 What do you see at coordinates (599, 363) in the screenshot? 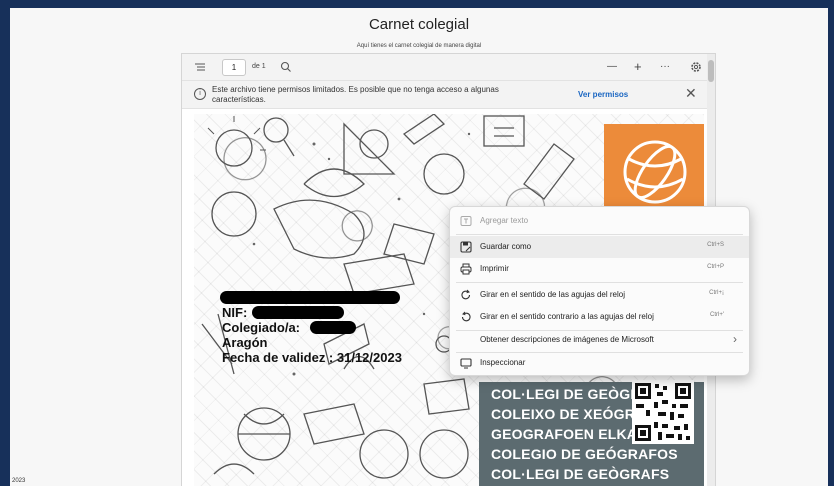
I see `menu-item-inspect: Inspeccionar` at bounding box center [599, 363].